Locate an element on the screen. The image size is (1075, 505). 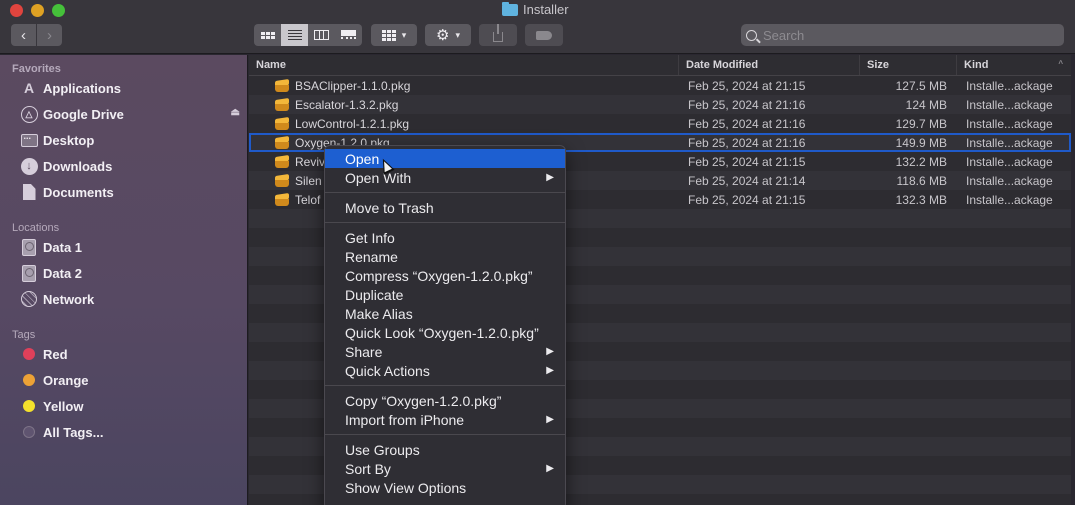
sidebar-item-tag-orange: Orange is located at coordinates (123, 380).